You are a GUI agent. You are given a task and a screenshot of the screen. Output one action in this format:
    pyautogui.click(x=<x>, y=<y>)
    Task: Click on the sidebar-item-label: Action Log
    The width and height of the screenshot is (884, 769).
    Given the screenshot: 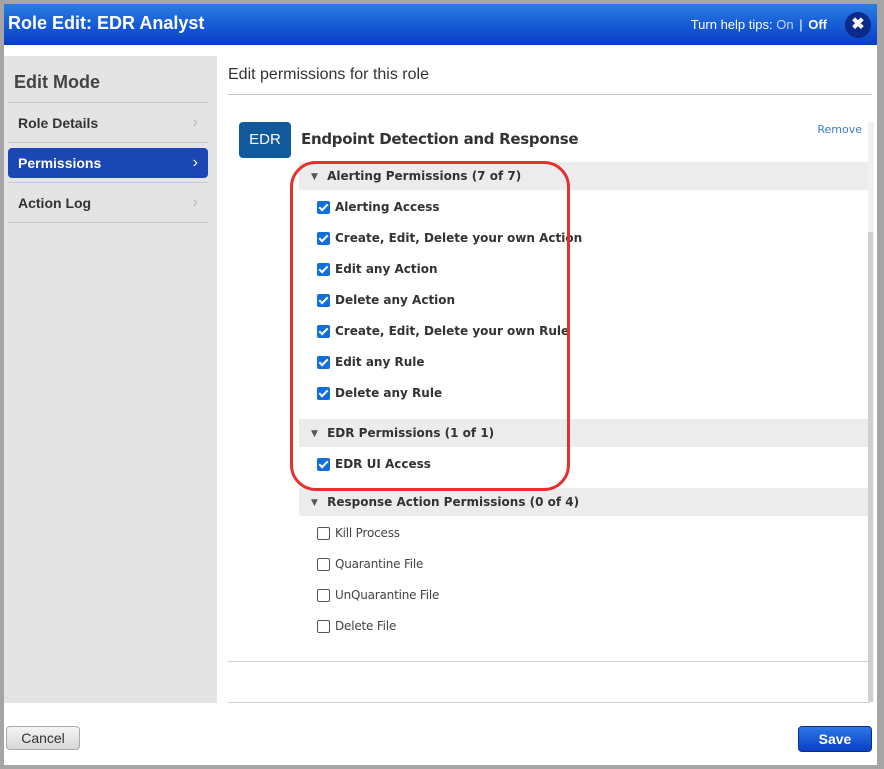 What is the action you would take?
    pyautogui.click(x=55, y=203)
    